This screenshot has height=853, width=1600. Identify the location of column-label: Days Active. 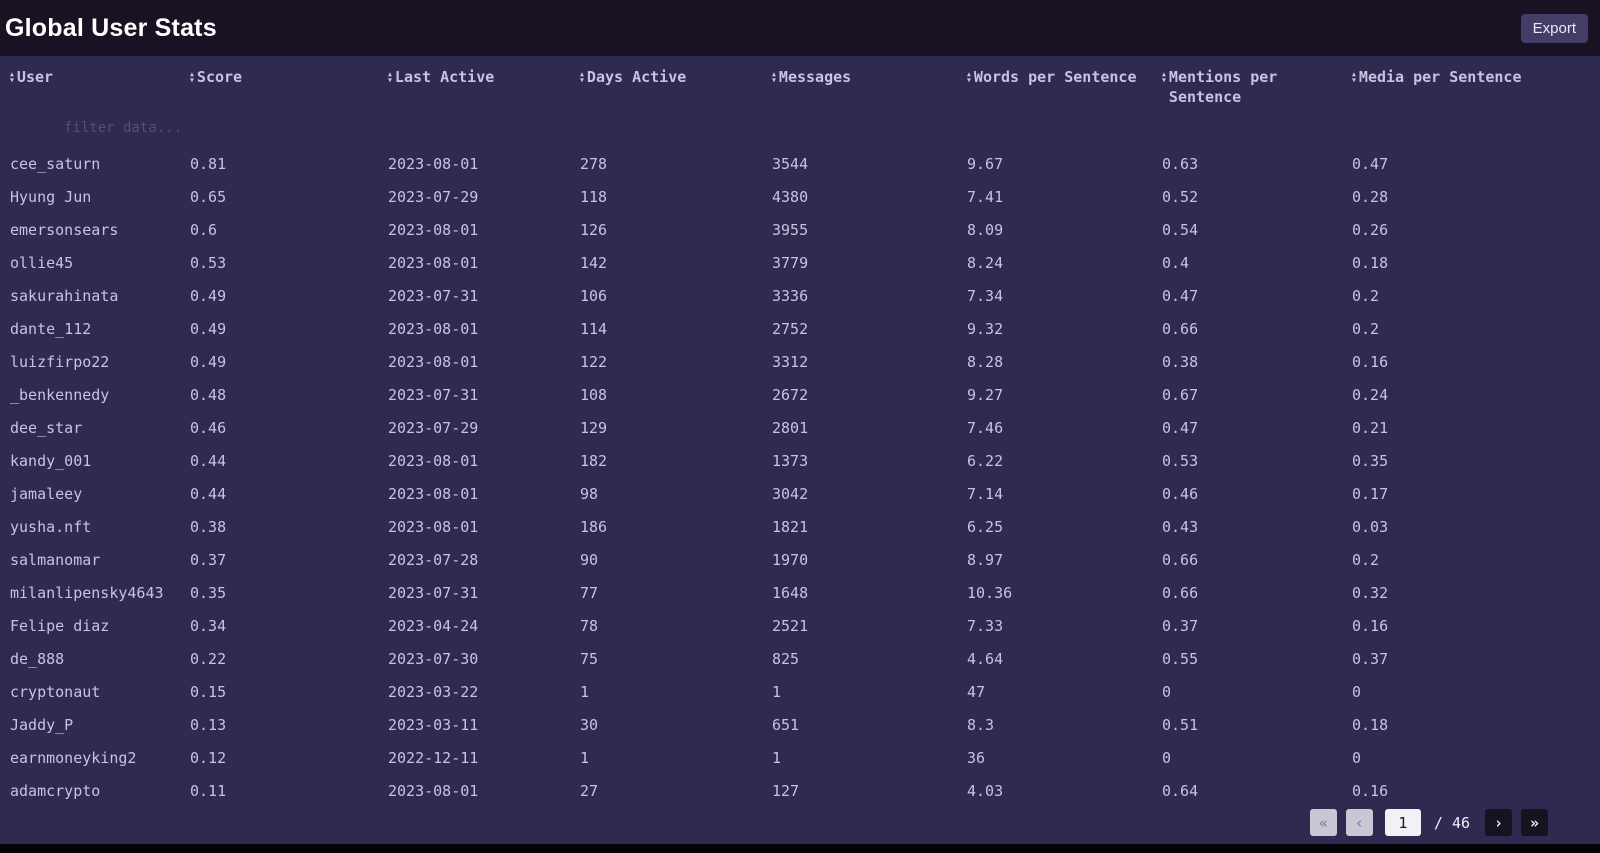
(636, 77).